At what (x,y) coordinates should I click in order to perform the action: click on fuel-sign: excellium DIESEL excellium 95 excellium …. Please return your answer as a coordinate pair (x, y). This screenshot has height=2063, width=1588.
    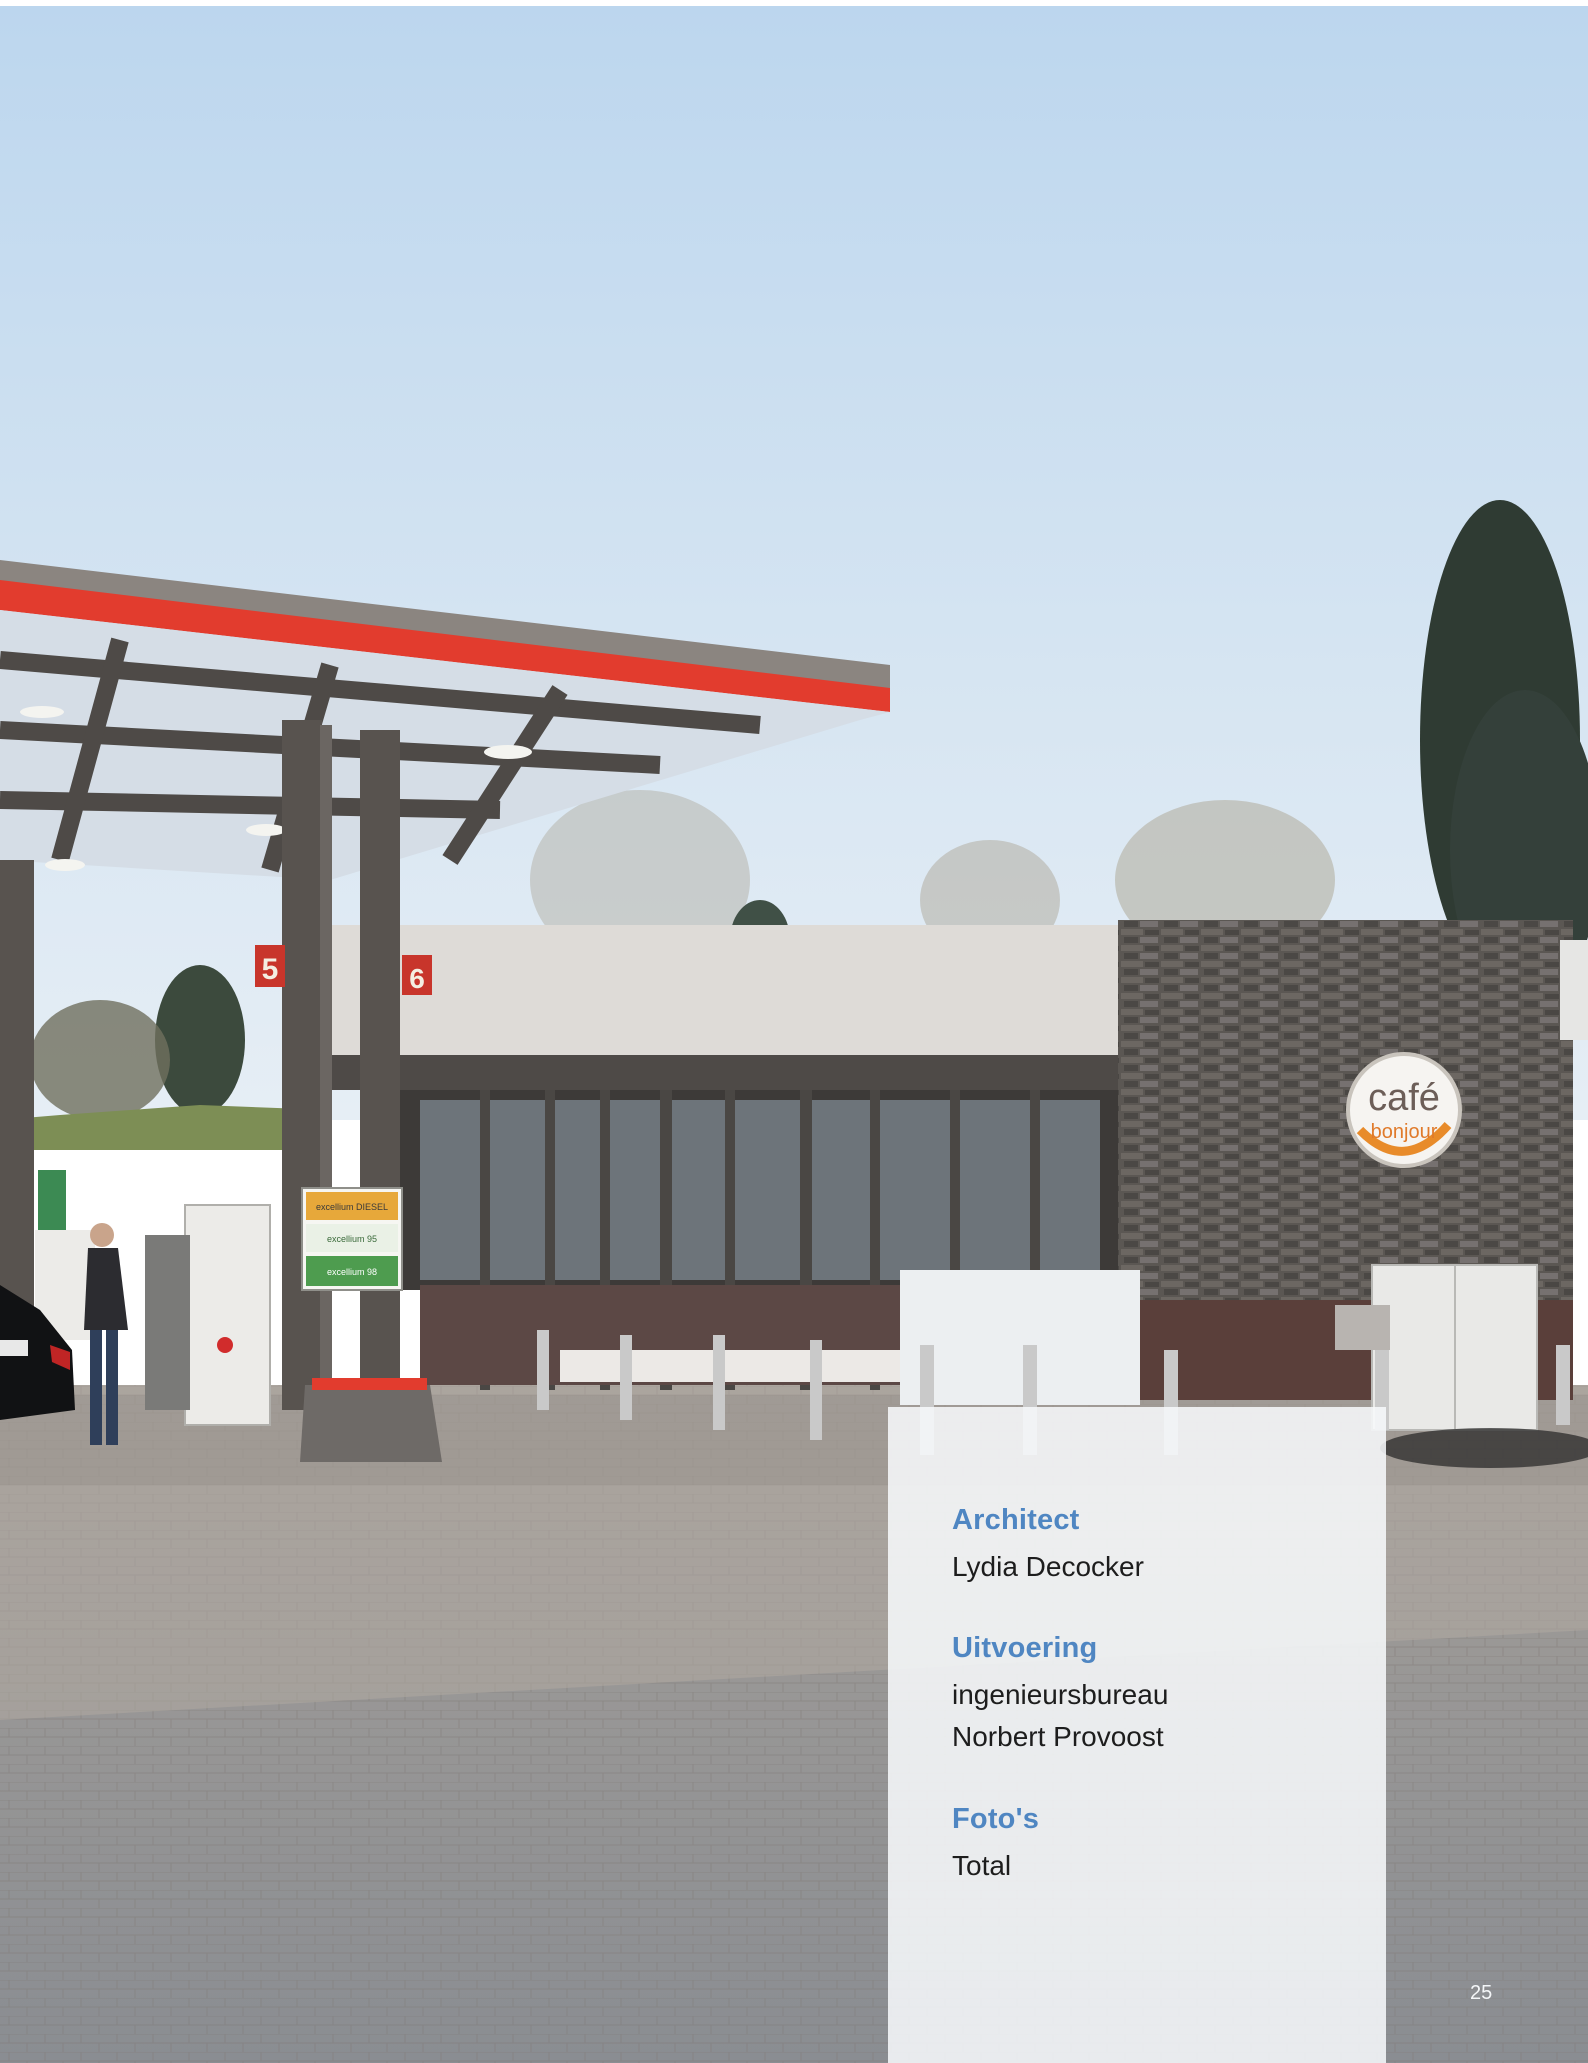
    Looking at the image, I should click on (352, 1239).